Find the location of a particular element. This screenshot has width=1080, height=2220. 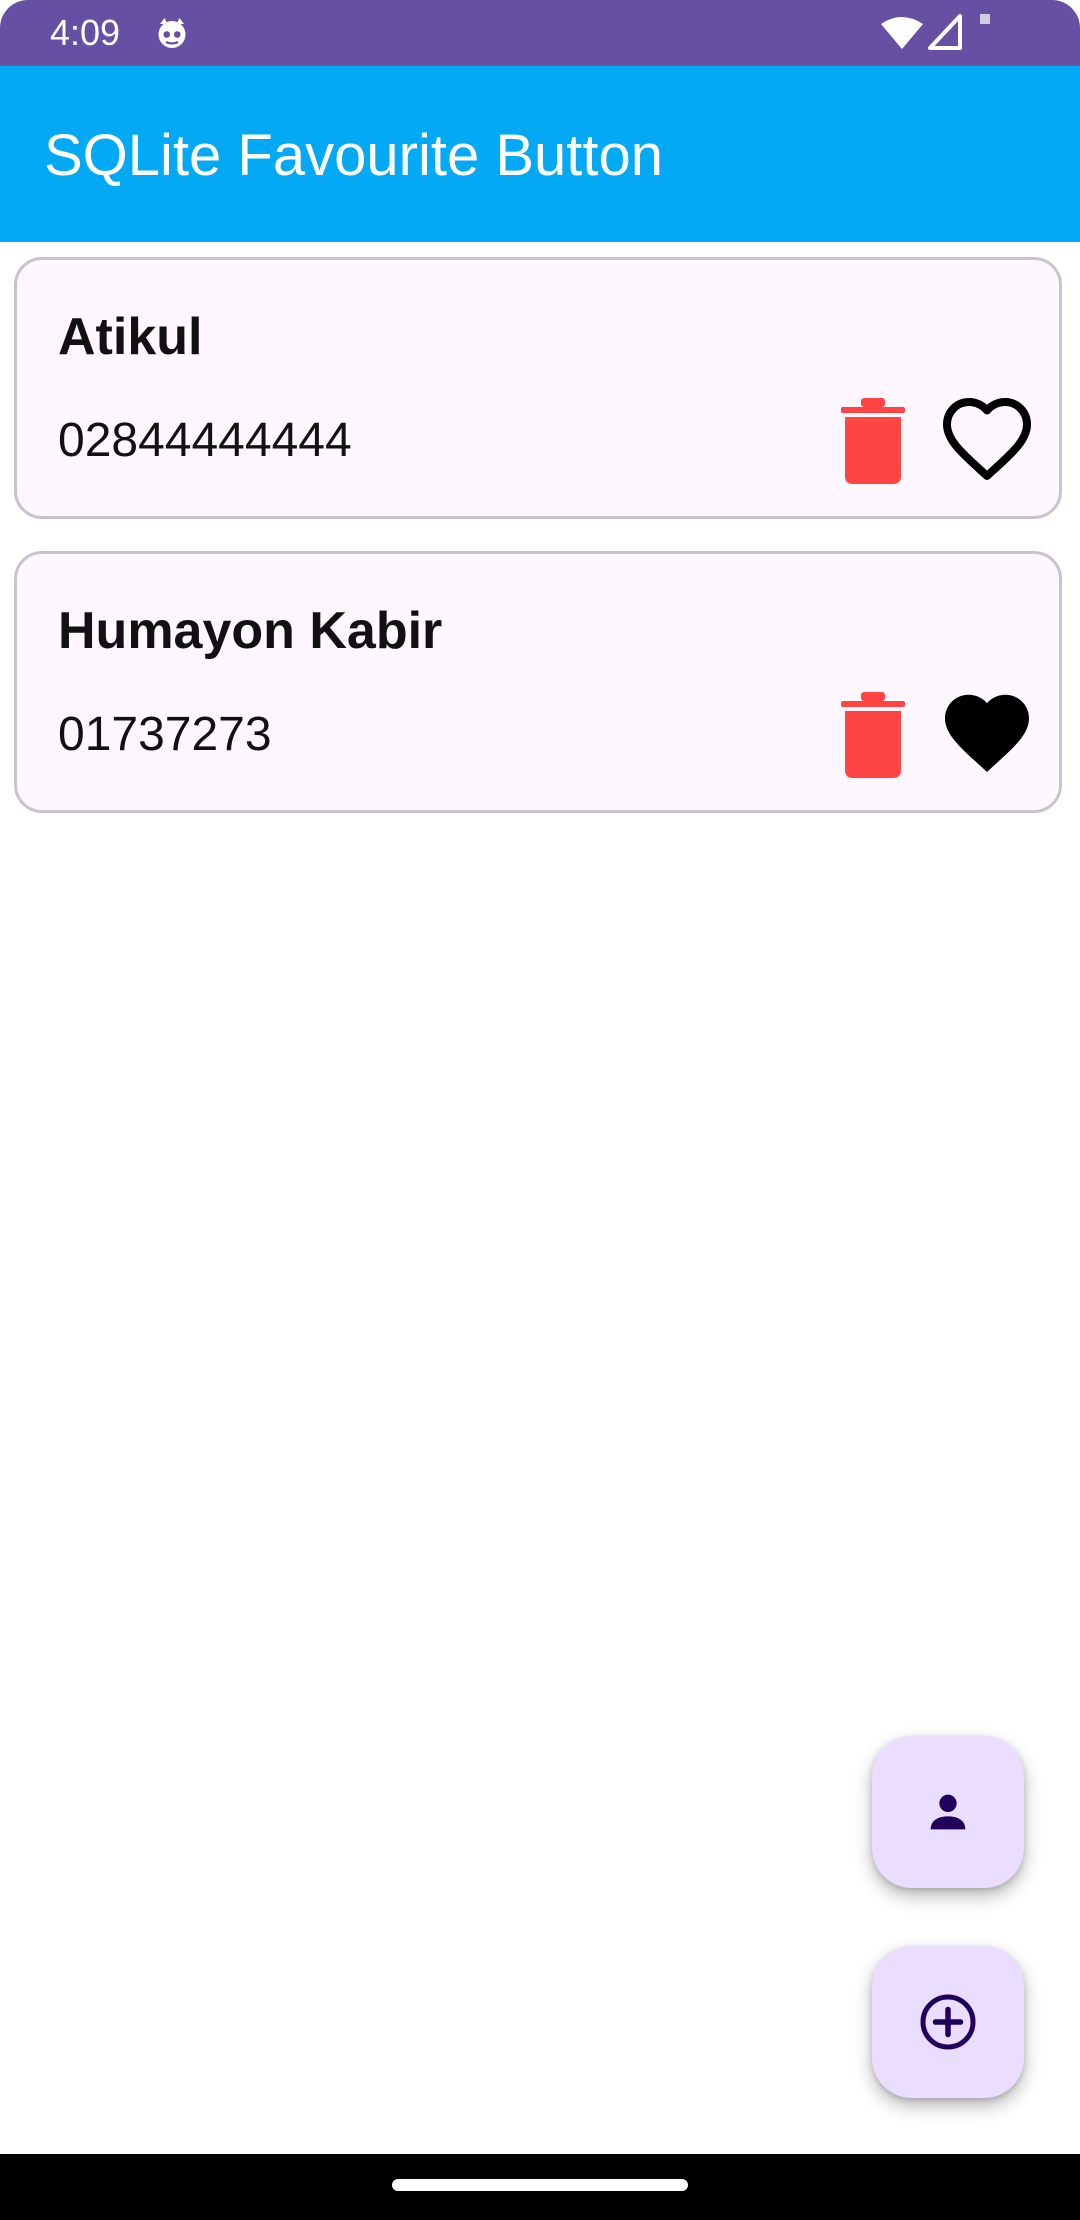

app-bar: SQLite Favourite Button is located at coordinates (540, 154).